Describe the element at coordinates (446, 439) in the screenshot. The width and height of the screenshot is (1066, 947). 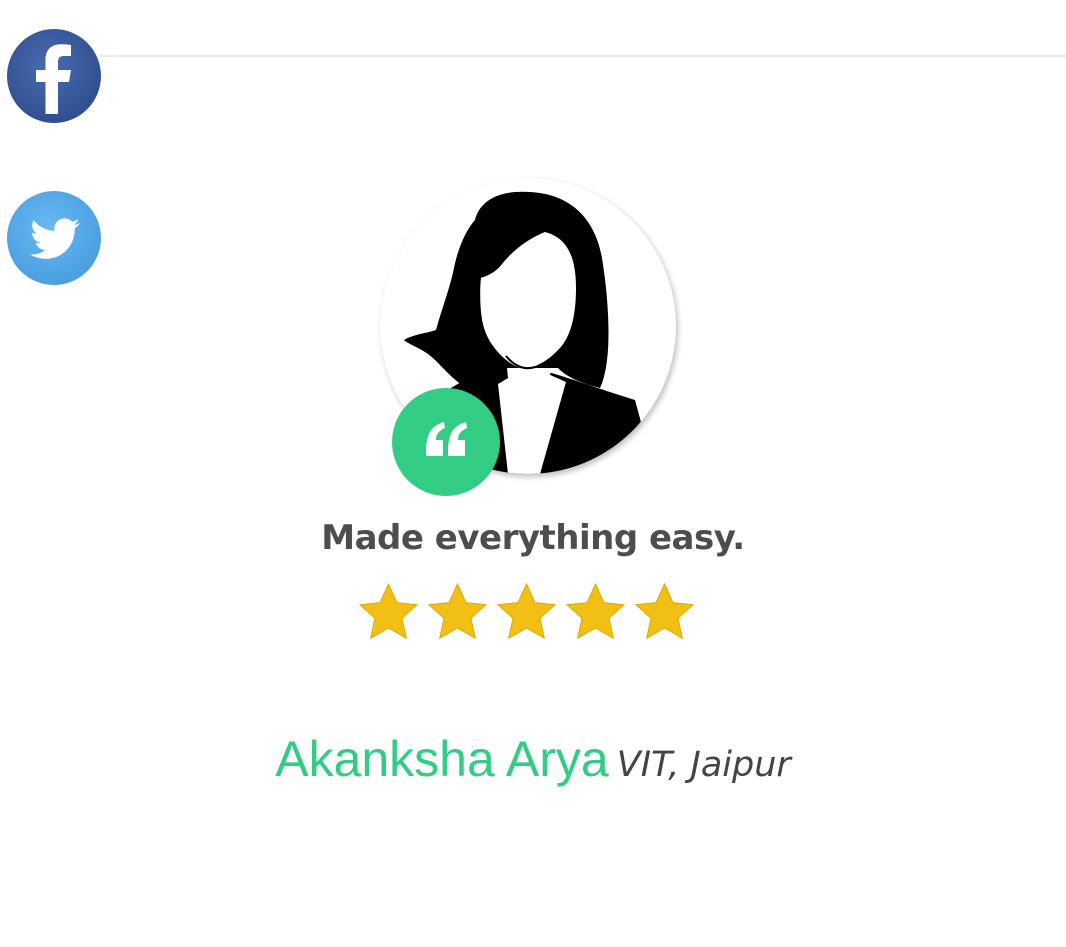
I see `quote-icon` at that location.